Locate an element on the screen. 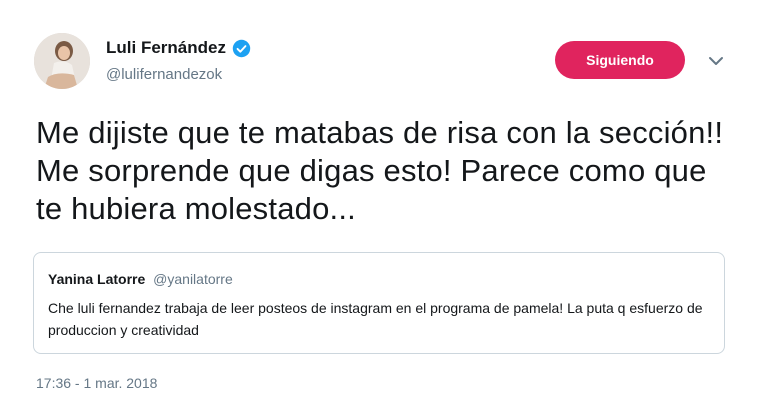 The width and height of the screenshot is (767, 406). author-name-row: Luli Fernández is located at coordinates (178, 48).